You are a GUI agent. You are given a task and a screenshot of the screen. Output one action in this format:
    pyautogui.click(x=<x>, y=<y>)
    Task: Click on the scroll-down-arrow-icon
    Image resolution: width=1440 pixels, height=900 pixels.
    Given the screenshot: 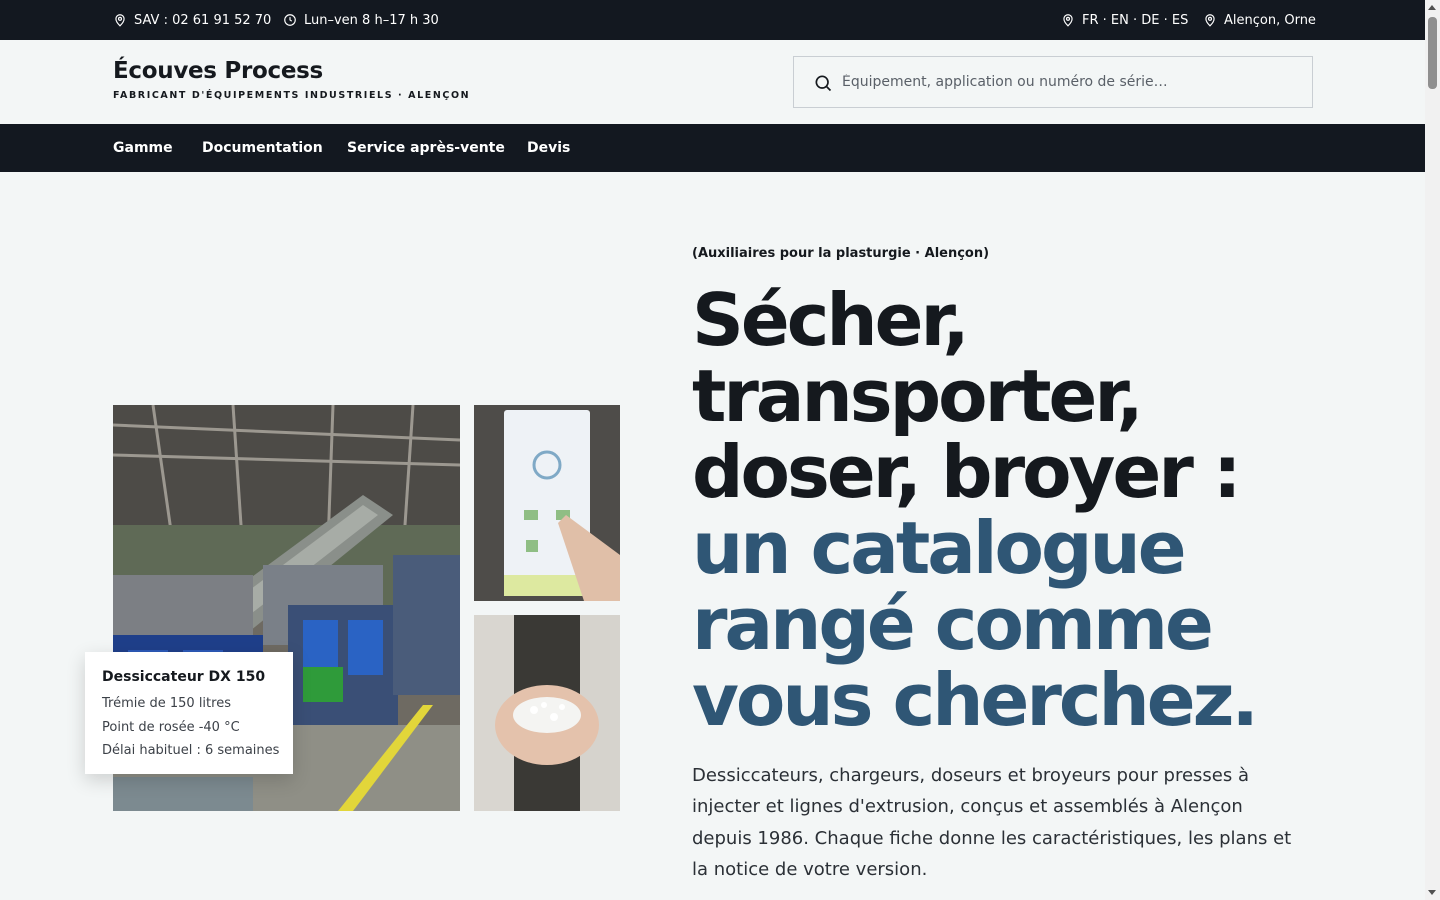 What is the action you would take?
    pyautogui.click(x=1432, y=892)
    